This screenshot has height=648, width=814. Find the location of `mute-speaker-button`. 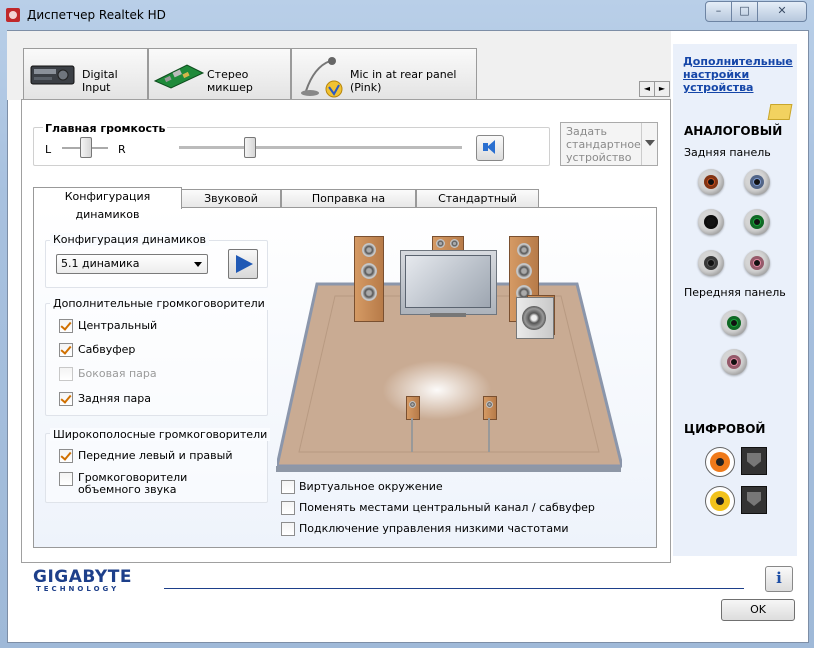

mute-speaker-button is located at coordinates (490, 148).